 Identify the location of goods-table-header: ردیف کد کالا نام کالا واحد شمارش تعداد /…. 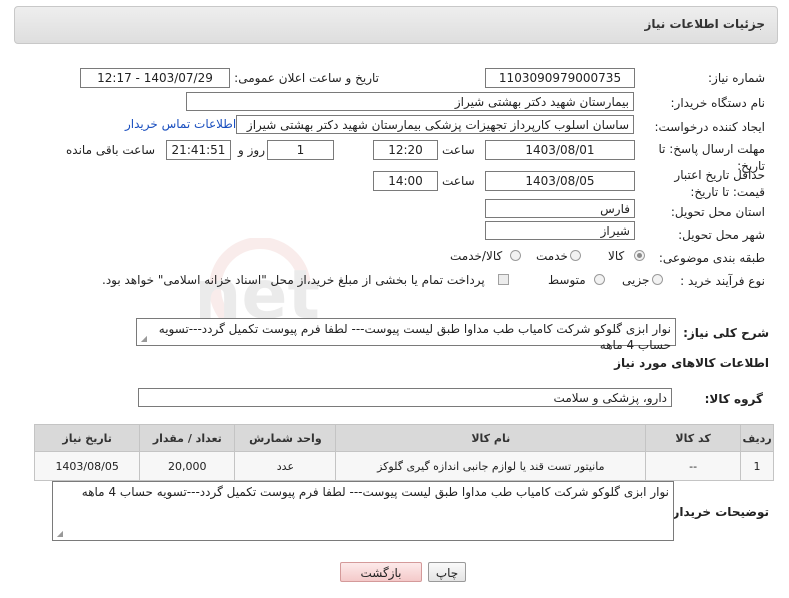
(403, 438).